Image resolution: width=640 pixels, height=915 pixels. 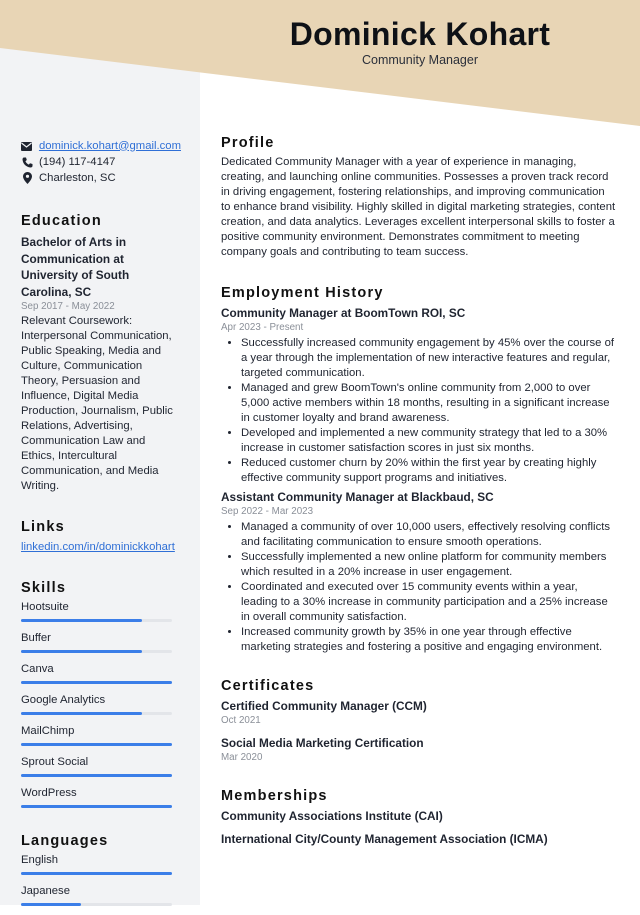 I want to click on skill-item: Hootsuite, so click(x=101, y=611).